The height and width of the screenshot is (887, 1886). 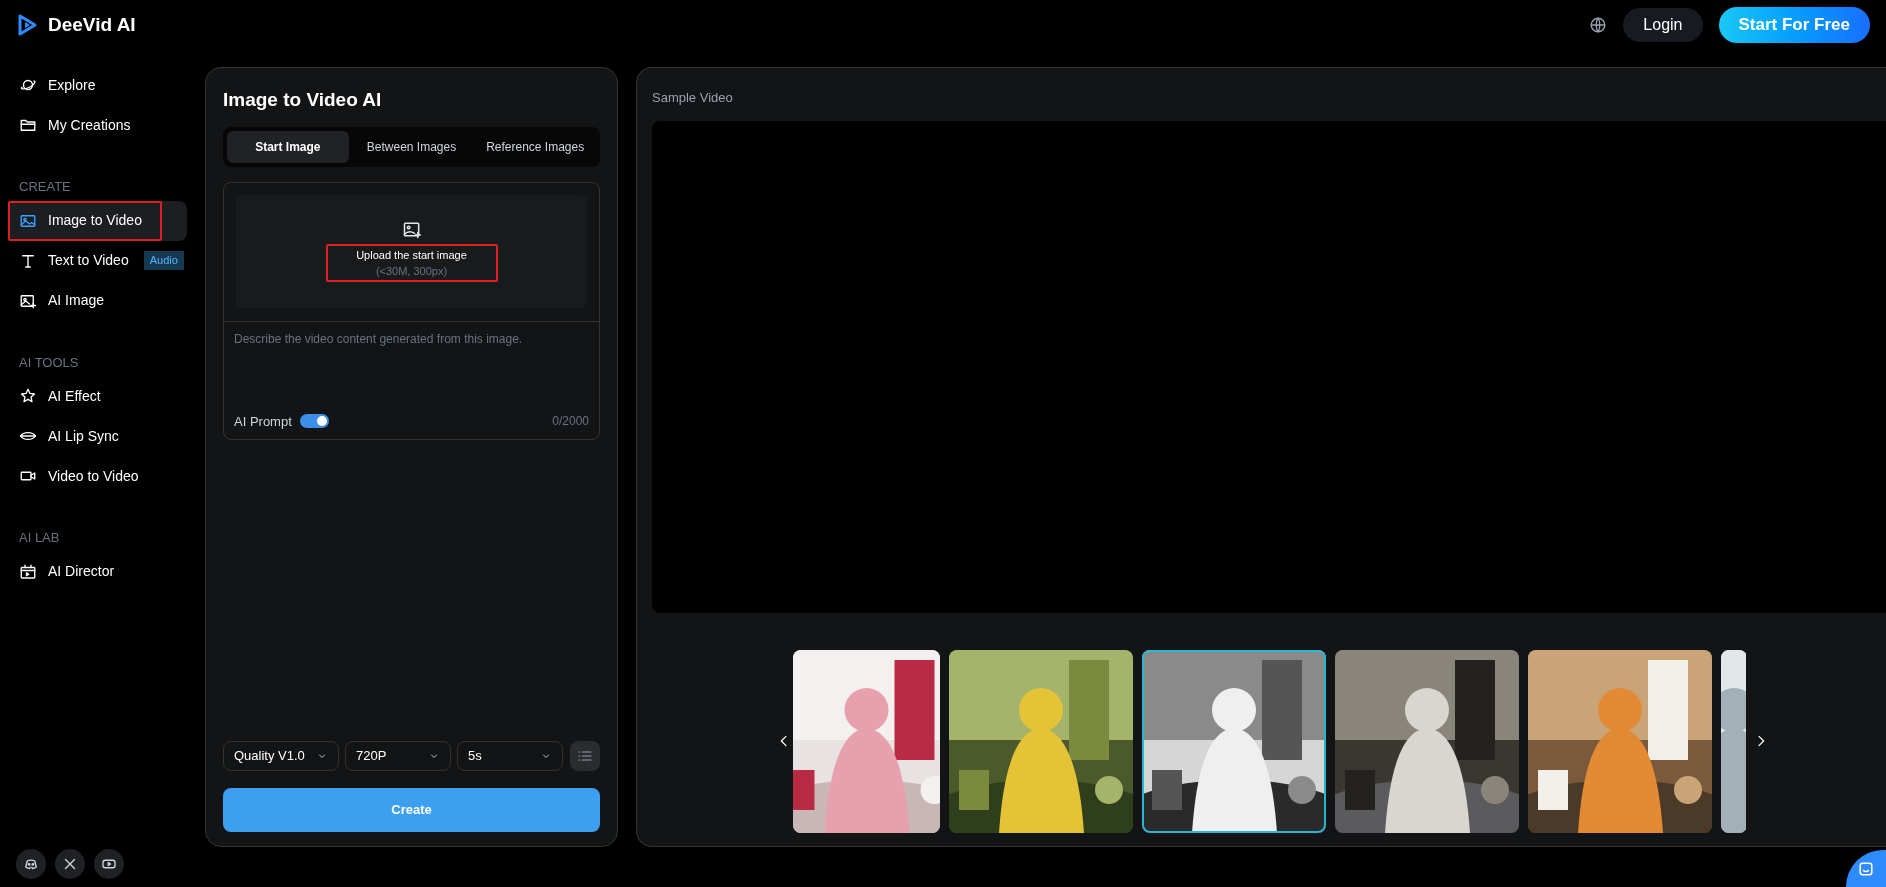 What do you see at coordinates (97, 571) in the screenshot?
I see `sidebar-item: AI Director` at bounding box center [97, 571].